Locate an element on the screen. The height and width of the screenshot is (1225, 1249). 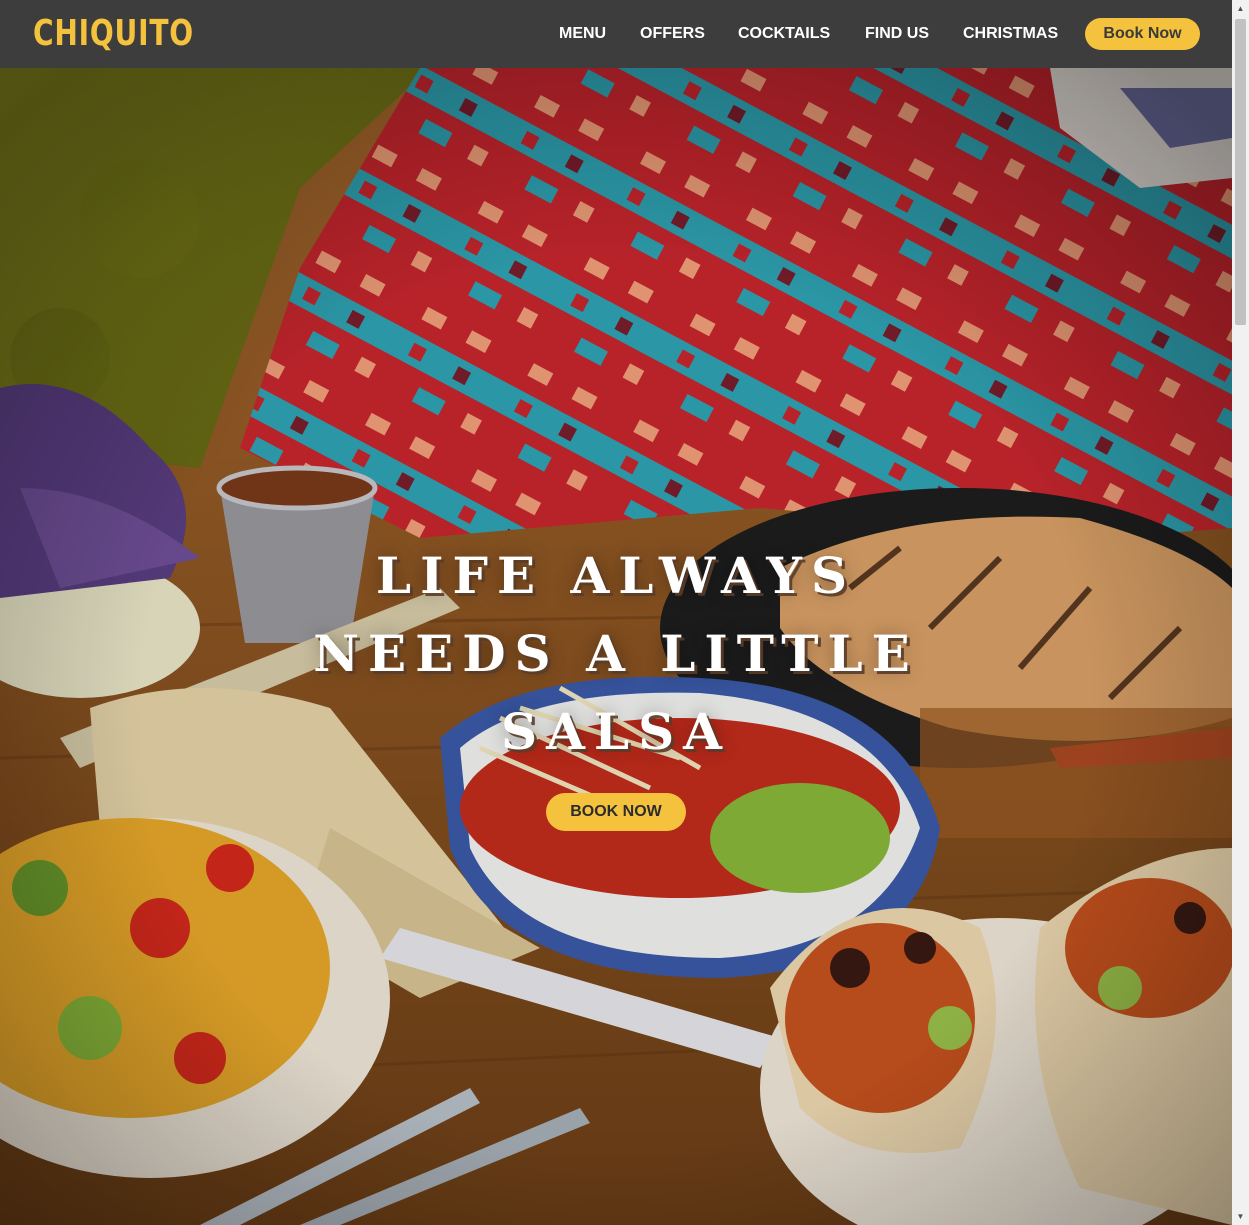
scrollbar-thumb is located at coordinates (1240, 172).